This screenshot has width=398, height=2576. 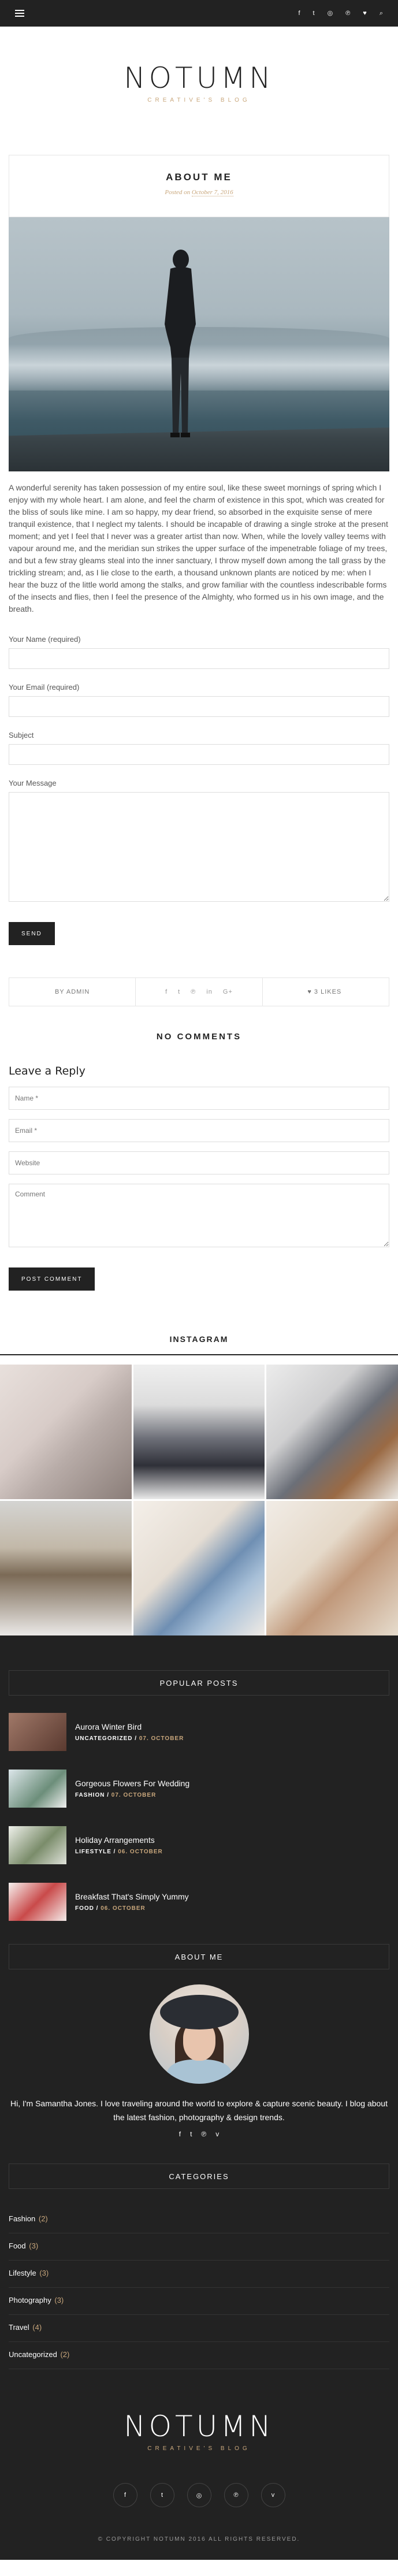 I want to click on category-name: Lifestyle, so click(x=22, y=2273).